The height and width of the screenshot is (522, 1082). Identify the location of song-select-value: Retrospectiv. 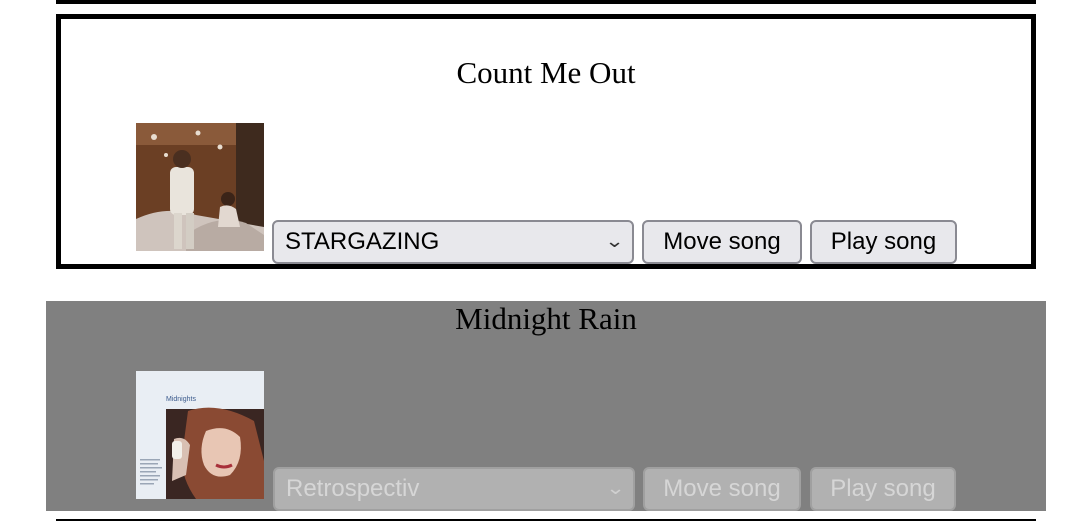
(353, 488).